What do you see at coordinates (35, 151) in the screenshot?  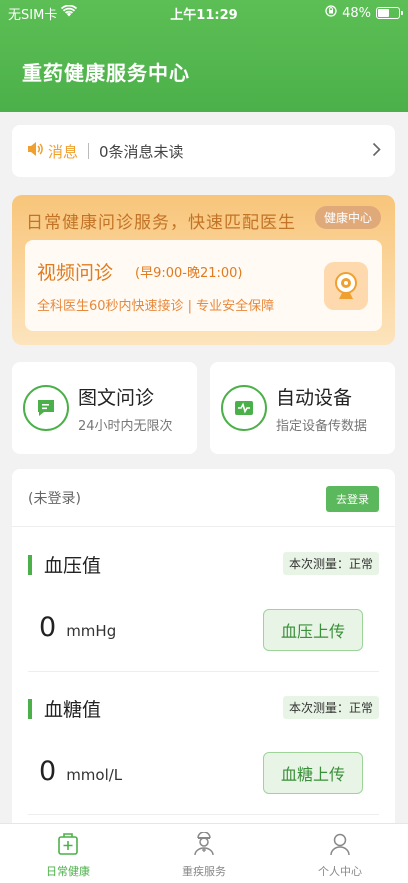 I see `speaker-icon` at bounding box center [35, 151].